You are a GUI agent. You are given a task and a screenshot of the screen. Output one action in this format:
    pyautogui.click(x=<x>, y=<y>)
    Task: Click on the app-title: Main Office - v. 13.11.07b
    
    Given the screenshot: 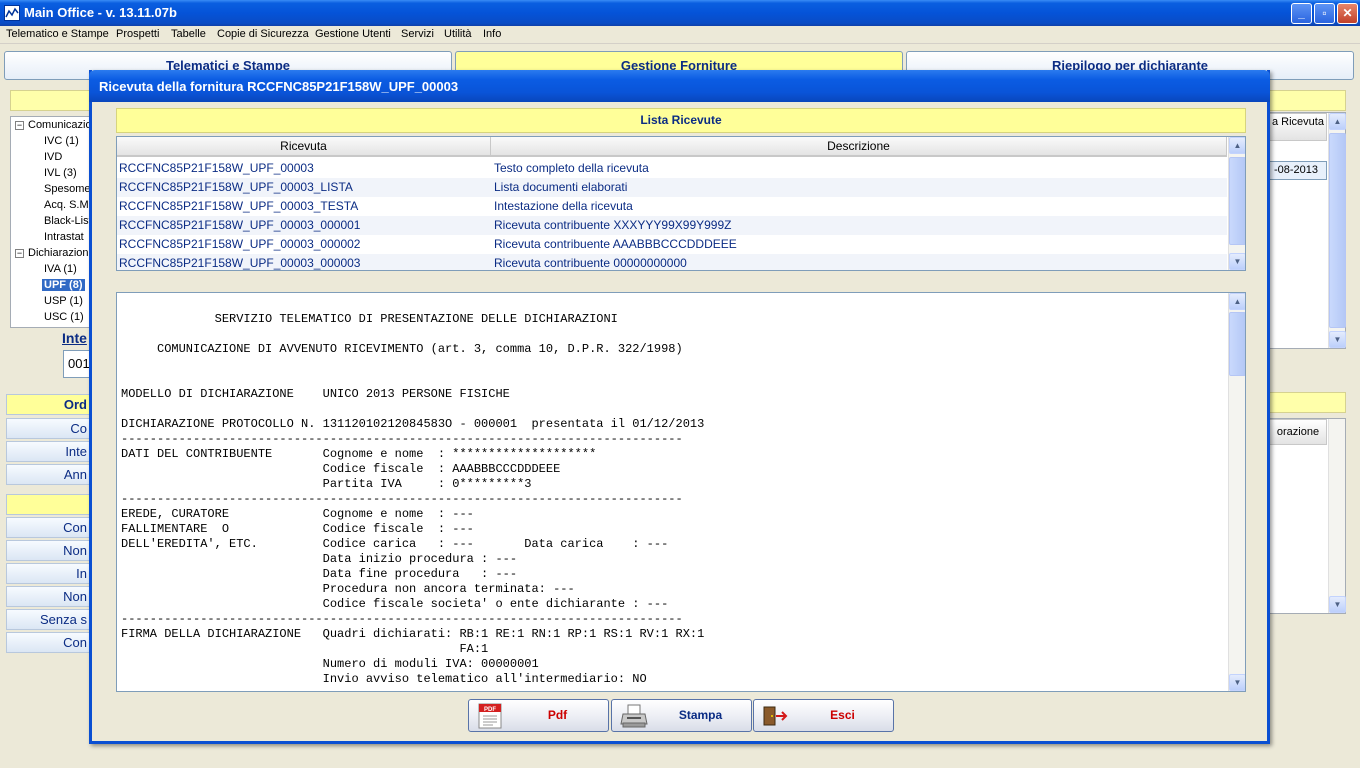 What is the action you would take?
    pyautogui.click(x=100, y=12)
    